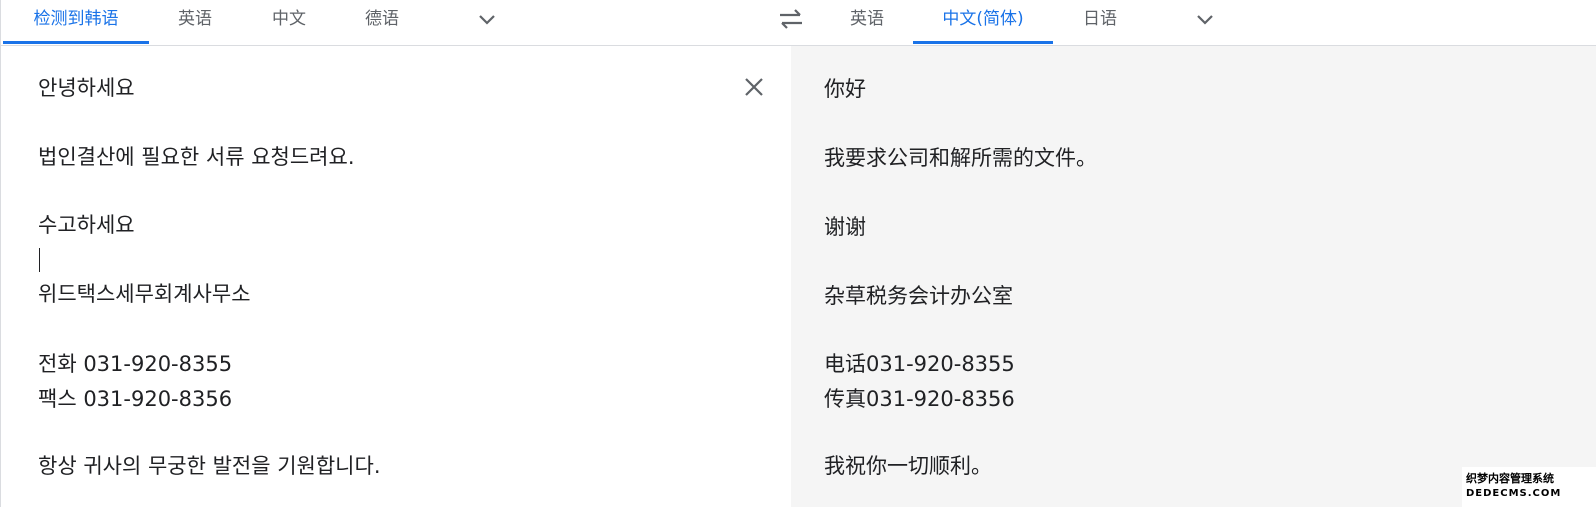  What do you see at coordinates (135, 399) in the screenshot?
I see `source-line: 팩스 031-920-8356` at bounding box center [135, 399].